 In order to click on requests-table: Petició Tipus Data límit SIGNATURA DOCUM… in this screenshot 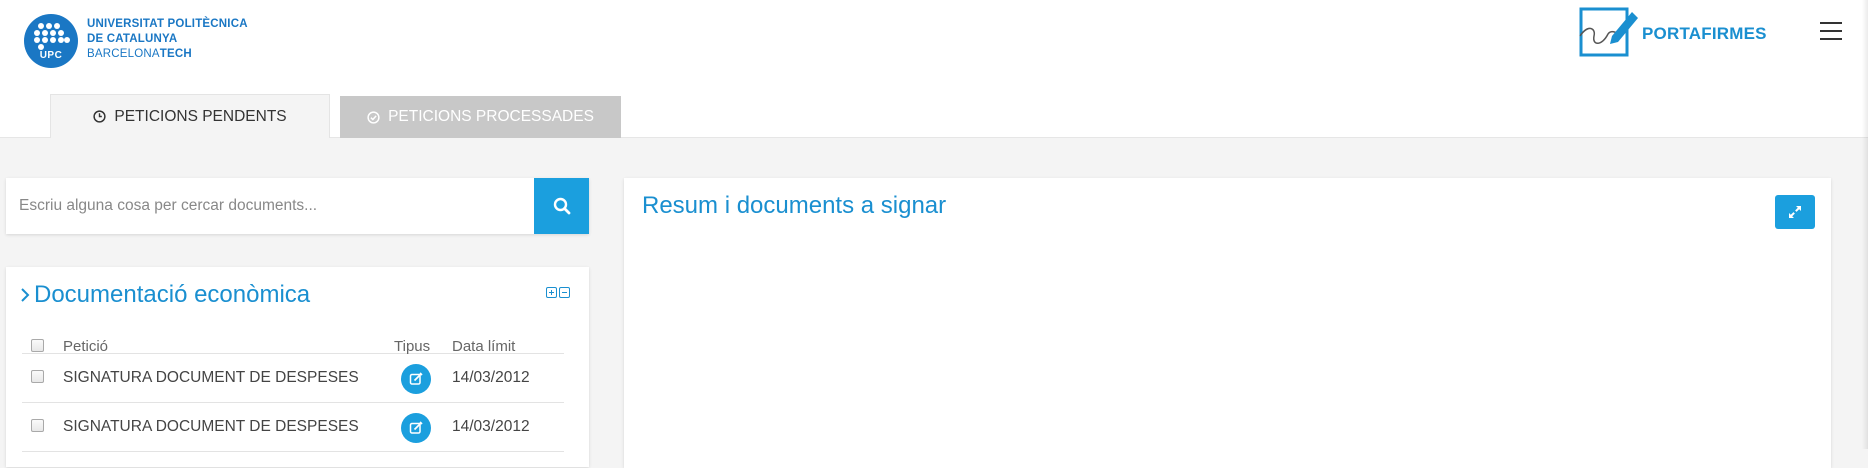, I will do `click(293, 387)`.